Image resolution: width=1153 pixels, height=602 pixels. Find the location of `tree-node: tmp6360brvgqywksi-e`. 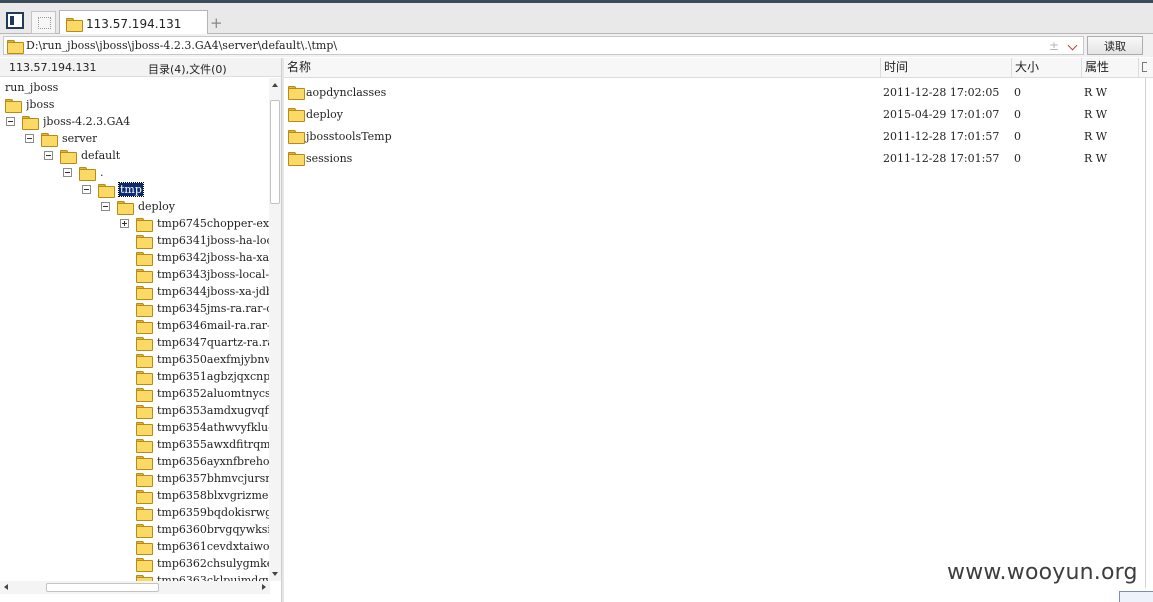

tree-node: tmp6360brvgqywksi-e is located at coordinates (203, 529).